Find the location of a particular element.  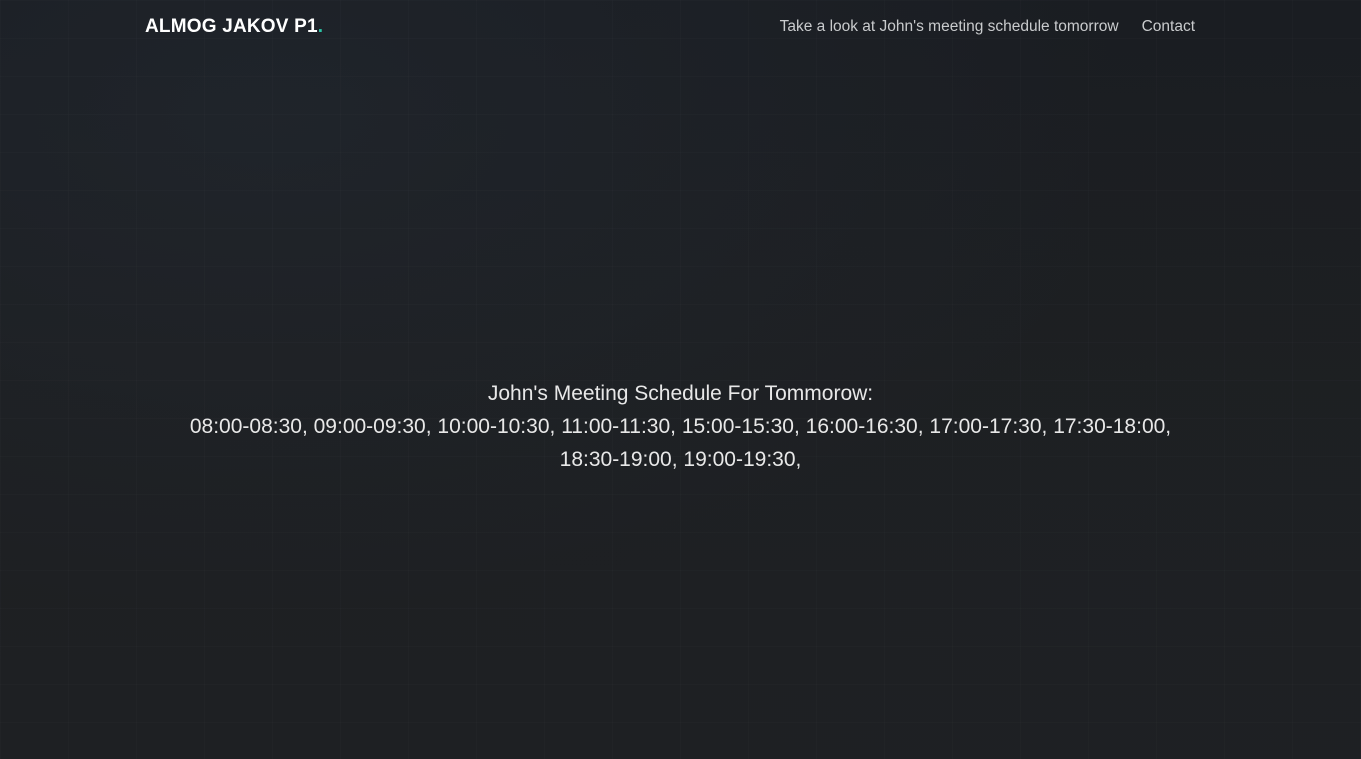

schedule-slot: 16:00-16:30, is located at coordinates (864, 426).